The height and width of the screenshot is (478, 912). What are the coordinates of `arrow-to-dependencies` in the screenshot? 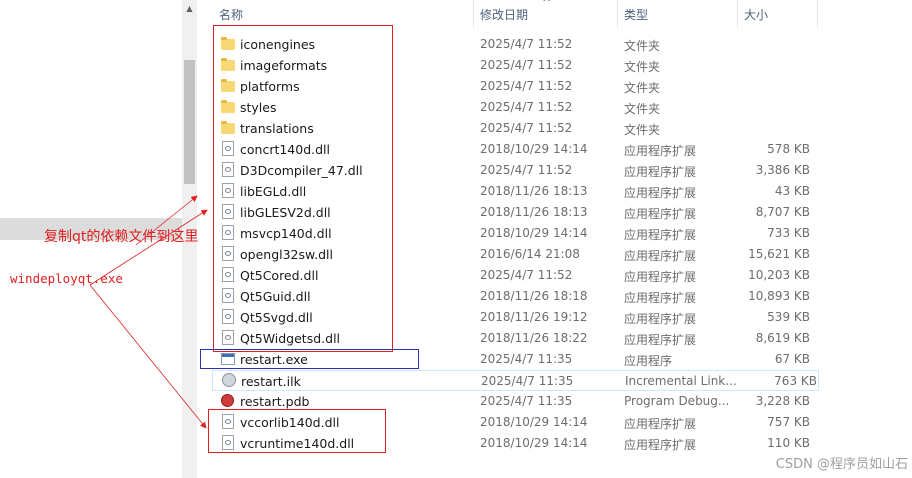 It's located at (166, 220).